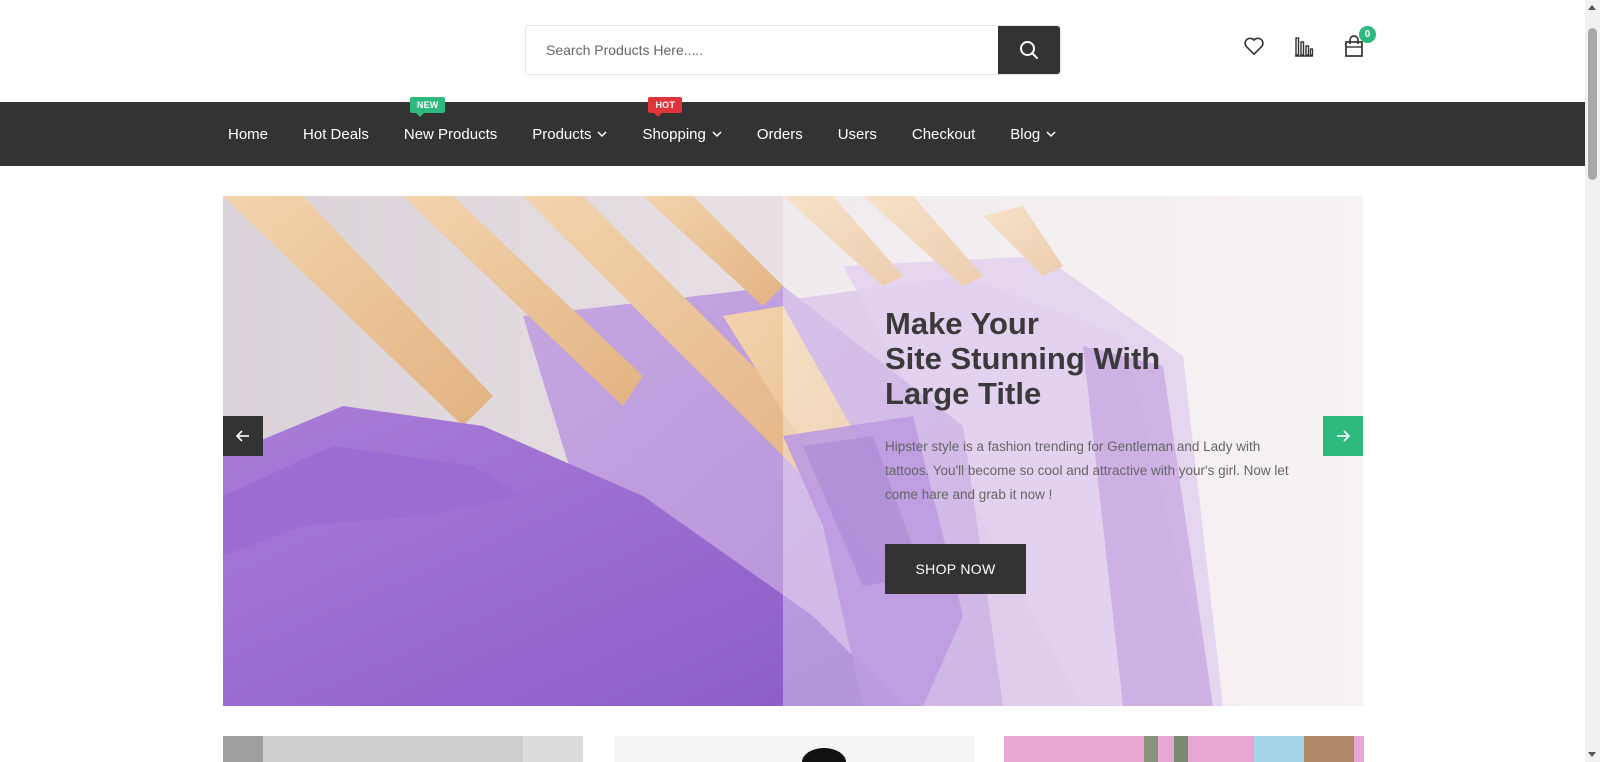 The width and height of the screenshot is (1600, 762). I want to click on nav-item-label: Products, so click(562, 134).